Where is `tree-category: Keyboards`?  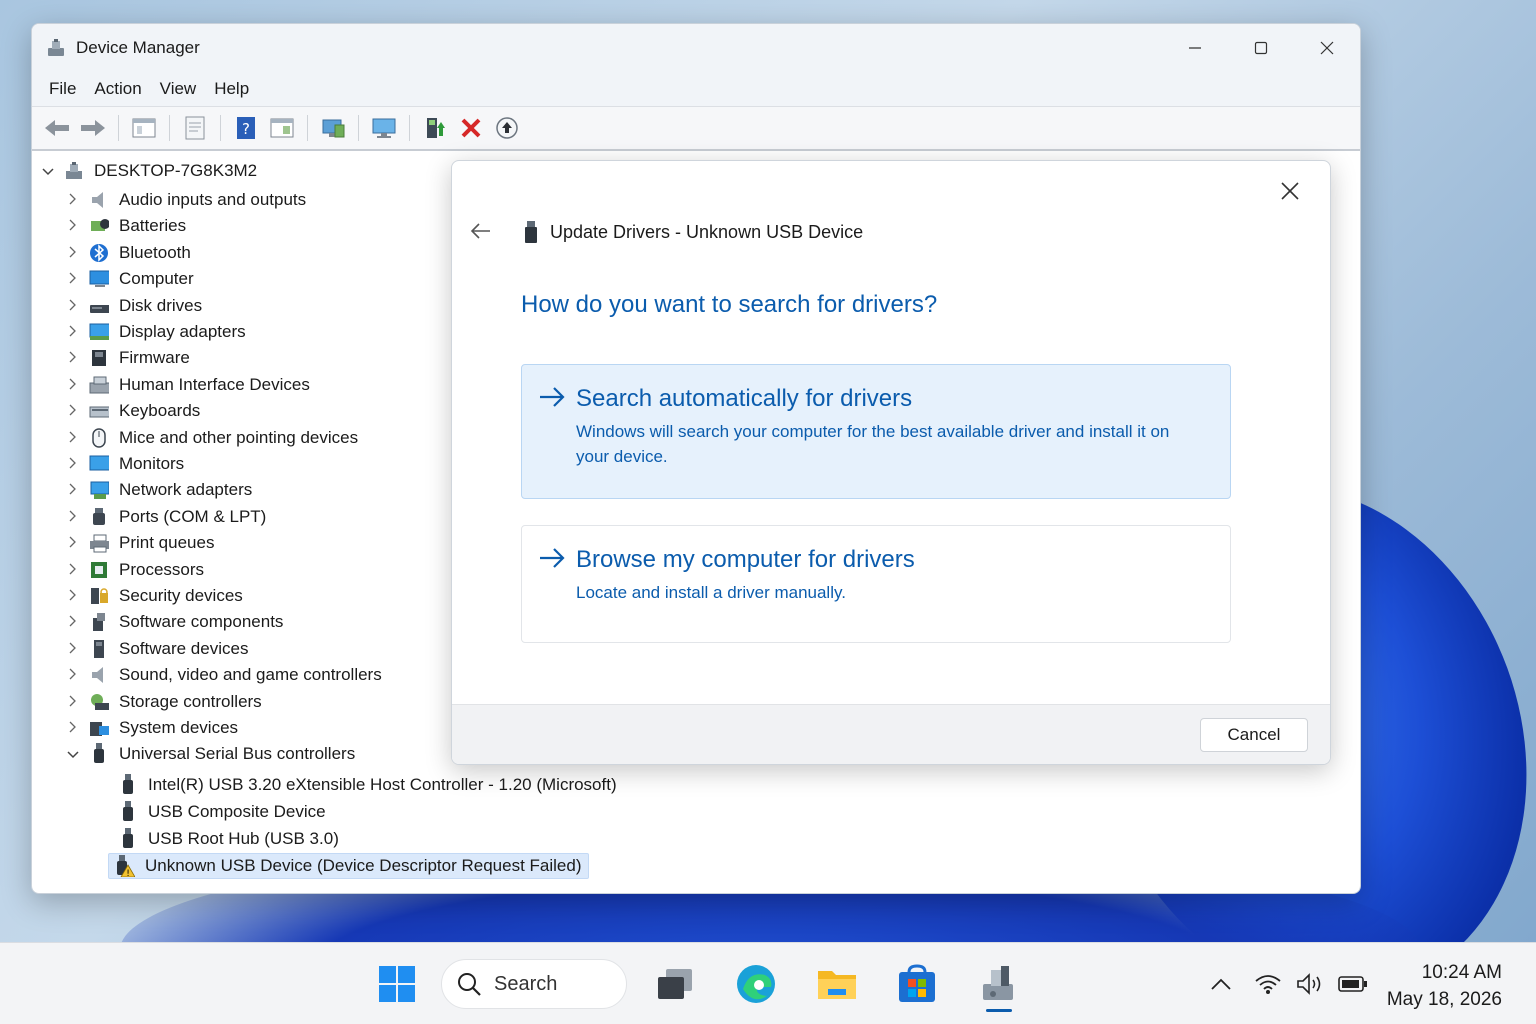
tree-category: Keyboards is located at coordinates (131, 411).